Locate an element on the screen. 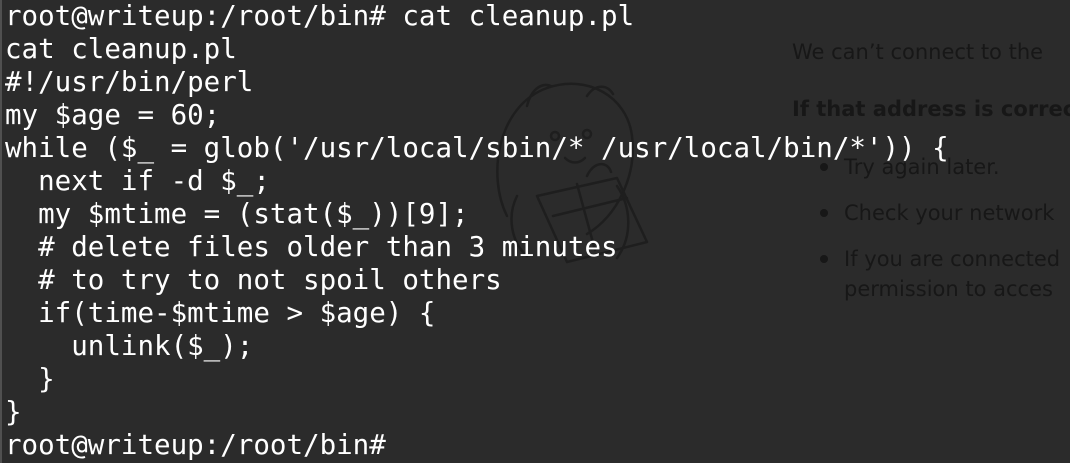 The image size is (1070, 463). terminal-prompt-line: root@writeup:/root/bin# is located at coordinates (477, 445).